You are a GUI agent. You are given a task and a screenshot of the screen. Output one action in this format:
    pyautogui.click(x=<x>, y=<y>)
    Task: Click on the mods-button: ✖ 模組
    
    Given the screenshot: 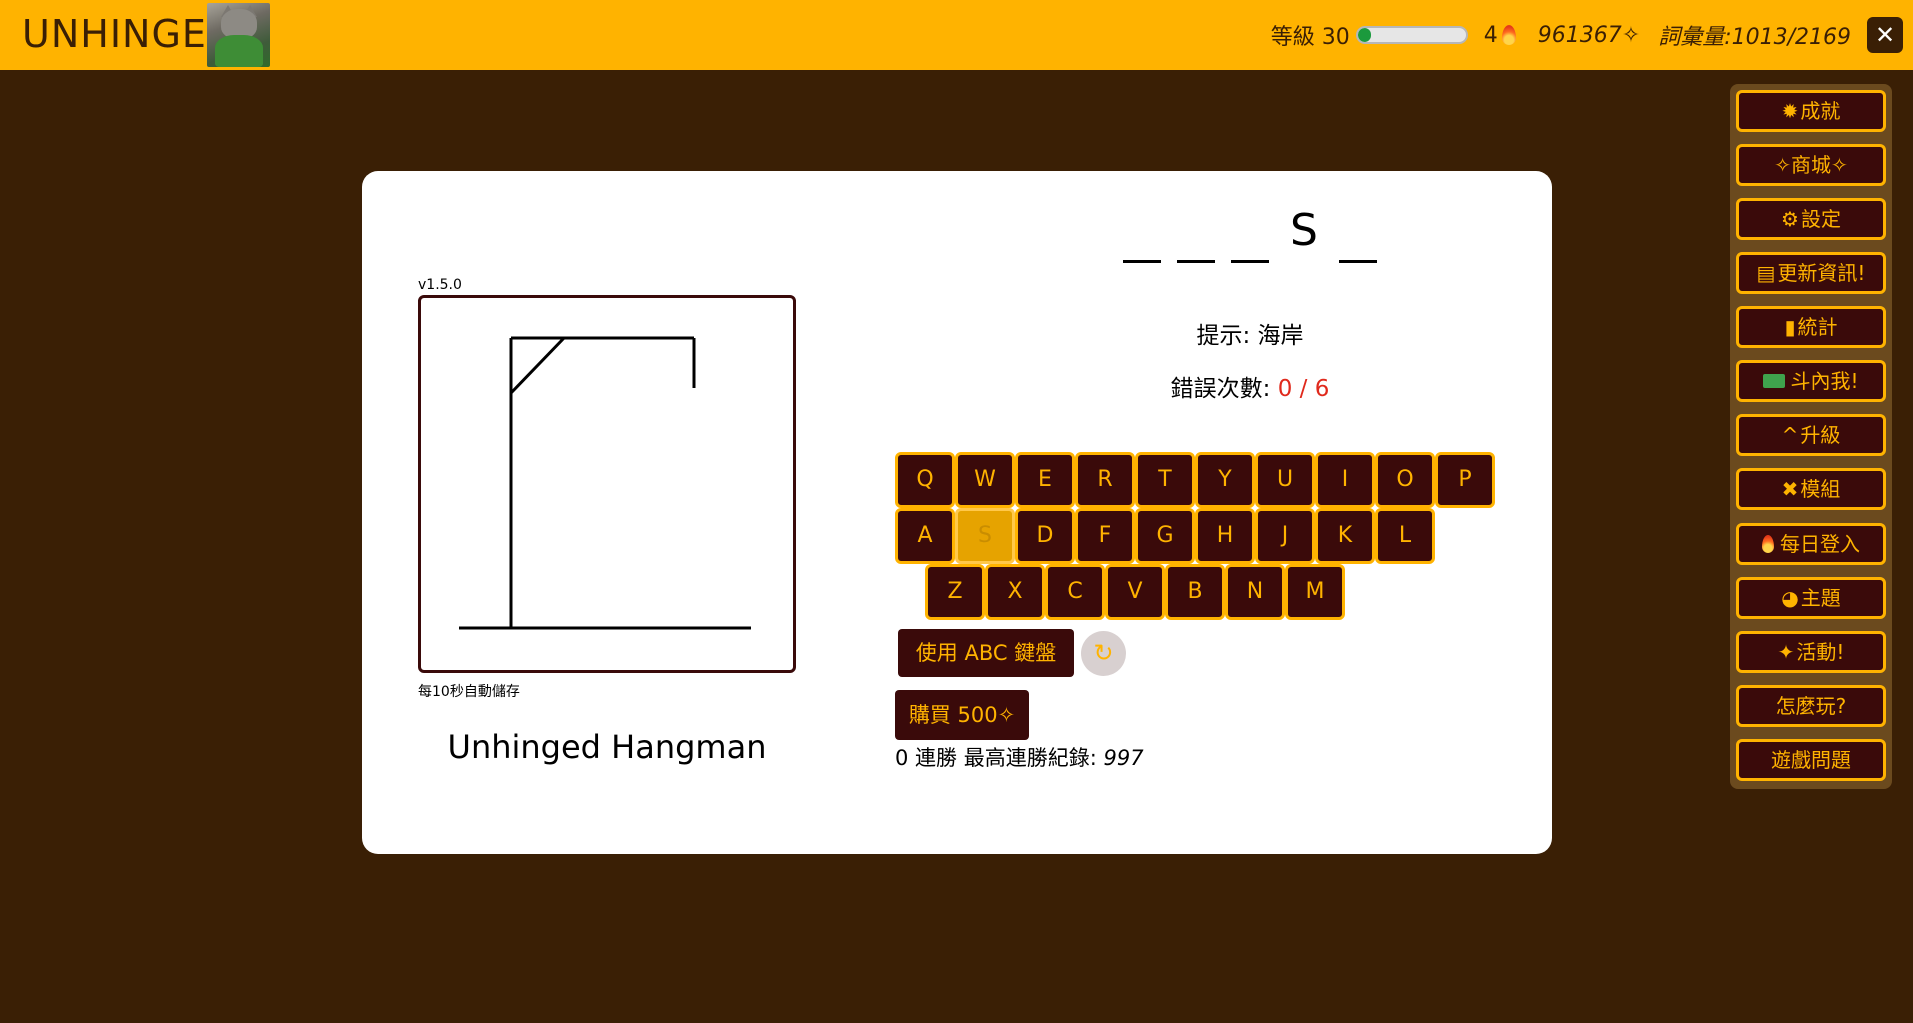 What is the action you would take?
    pyautogui.click(x=1811, y=489)
    